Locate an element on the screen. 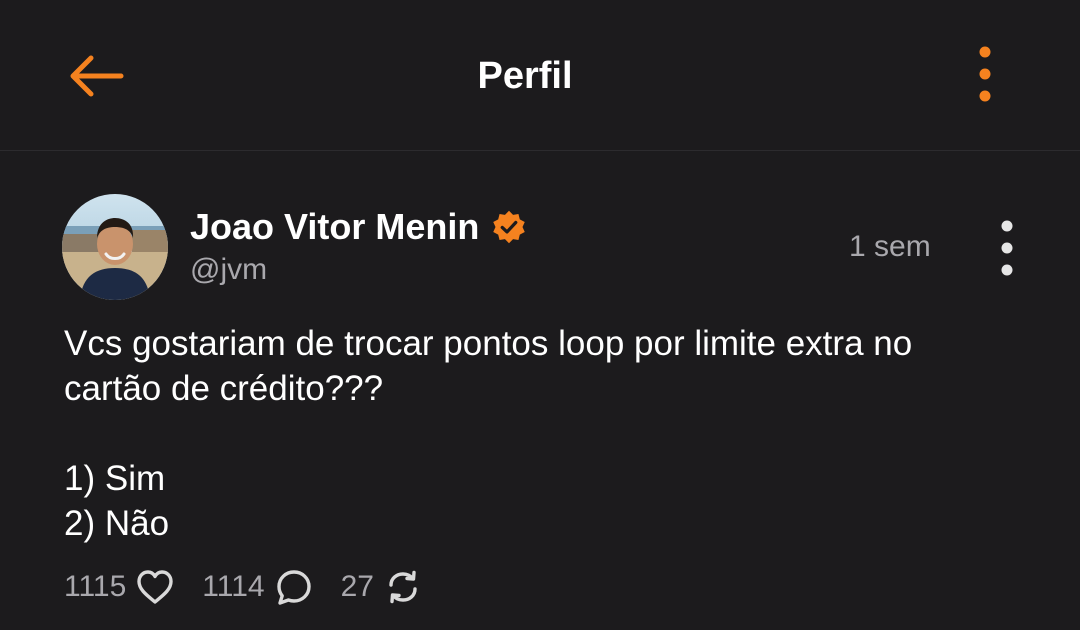  post-time: 1 sem is located at coordinates (890, 246).